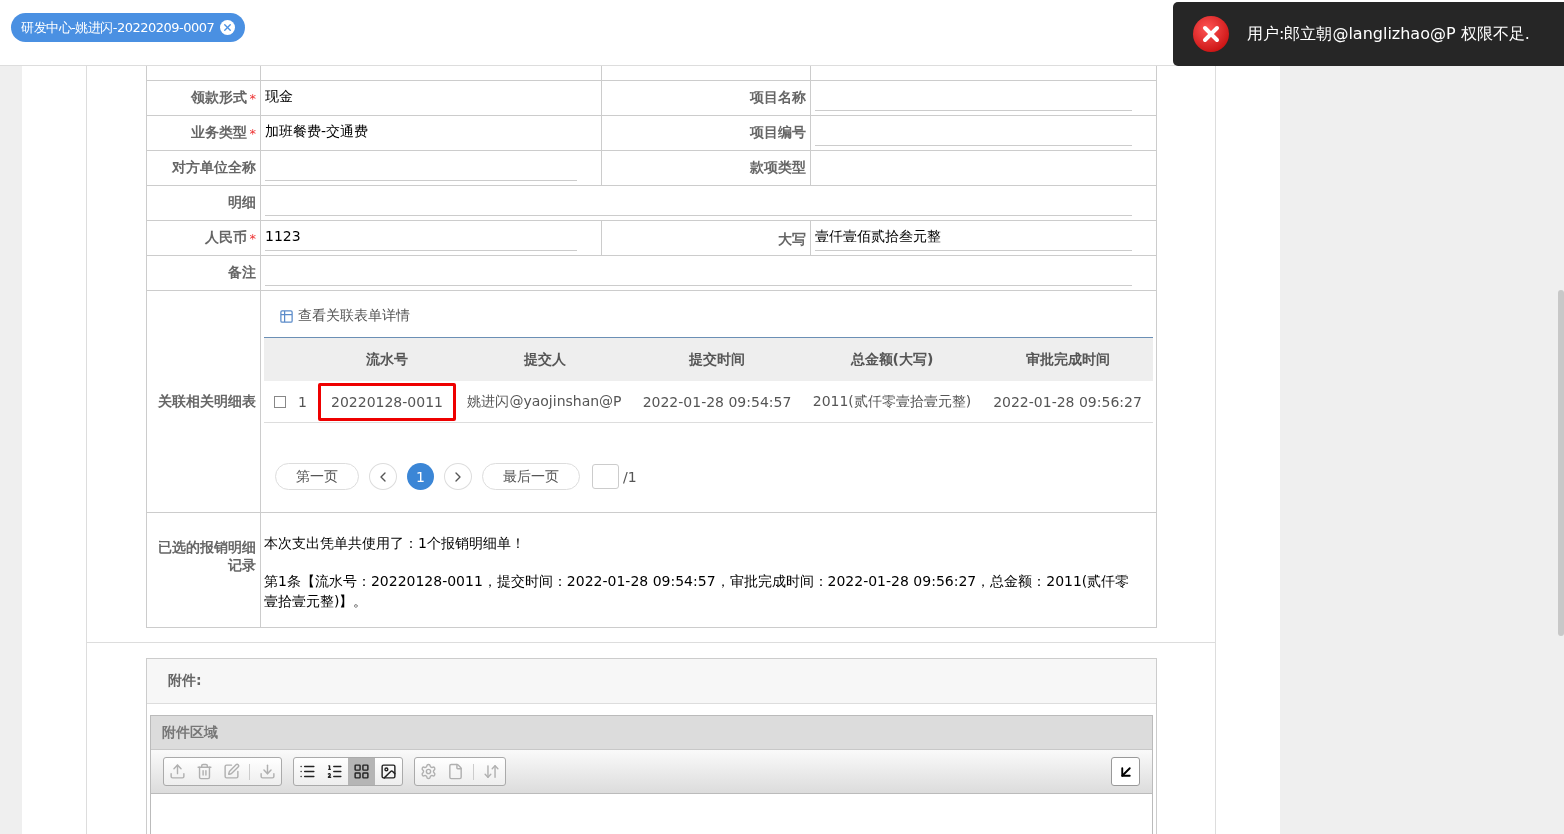 The width and height of the screenshot is (1564, 834). Describe the element at coordinates (218, 98) in the screenshot. I see `field-label: 领款形式` at that location.